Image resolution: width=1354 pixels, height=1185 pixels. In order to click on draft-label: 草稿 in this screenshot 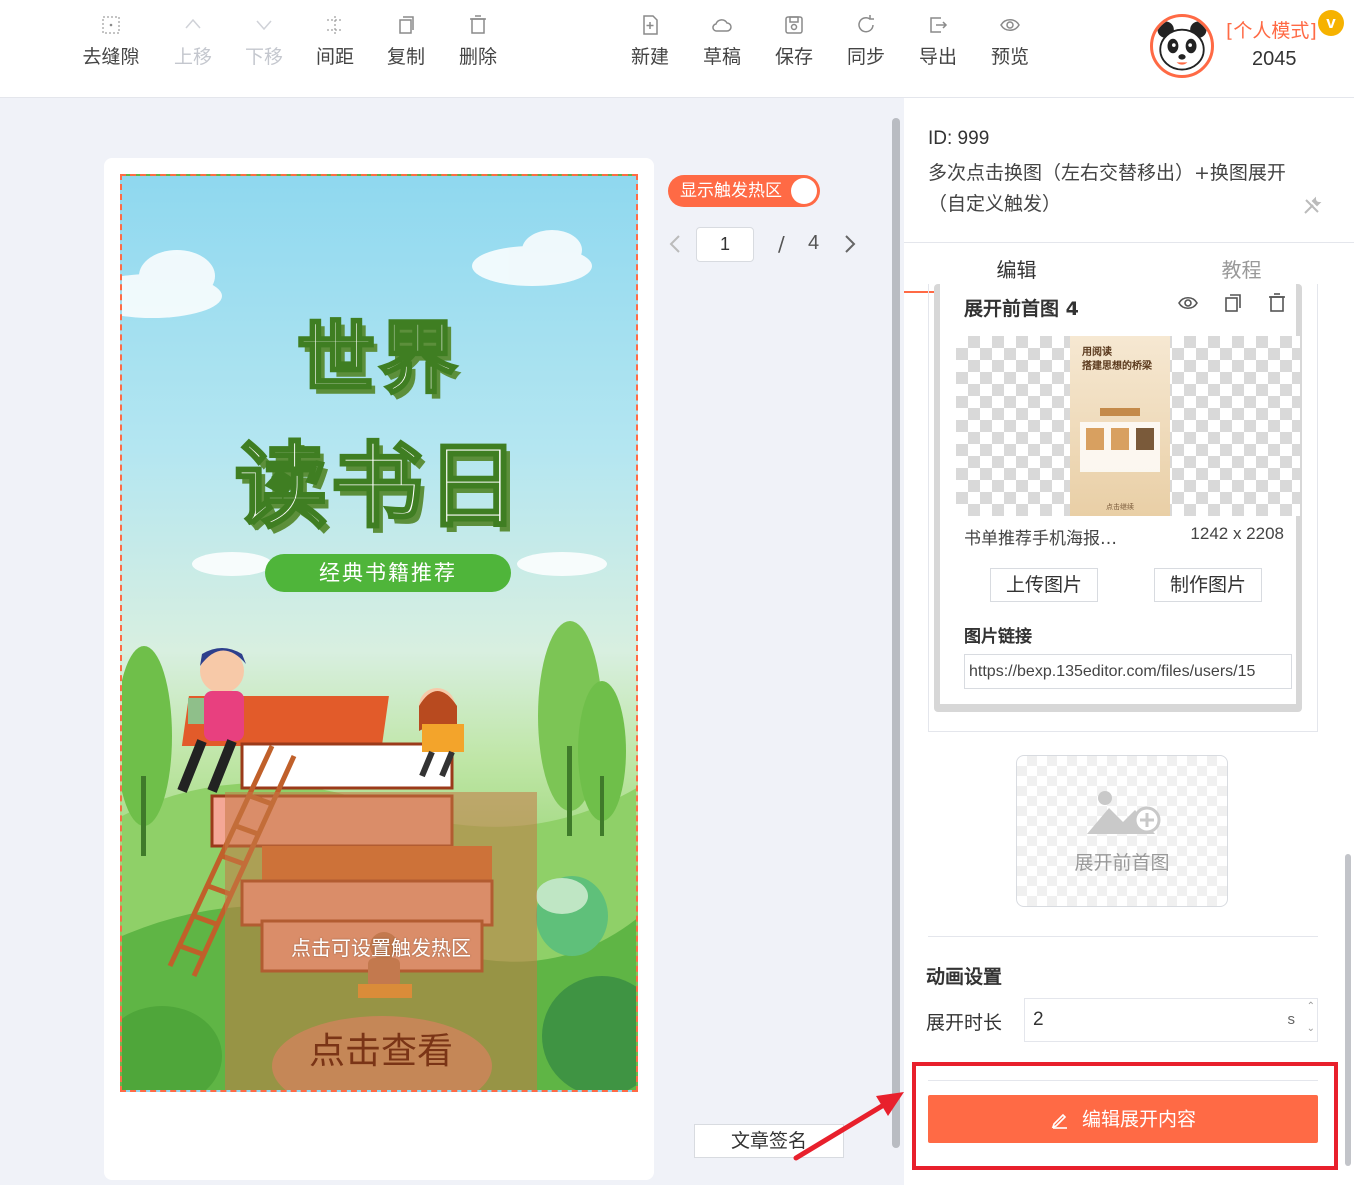, I will do `click(721, 57)`.